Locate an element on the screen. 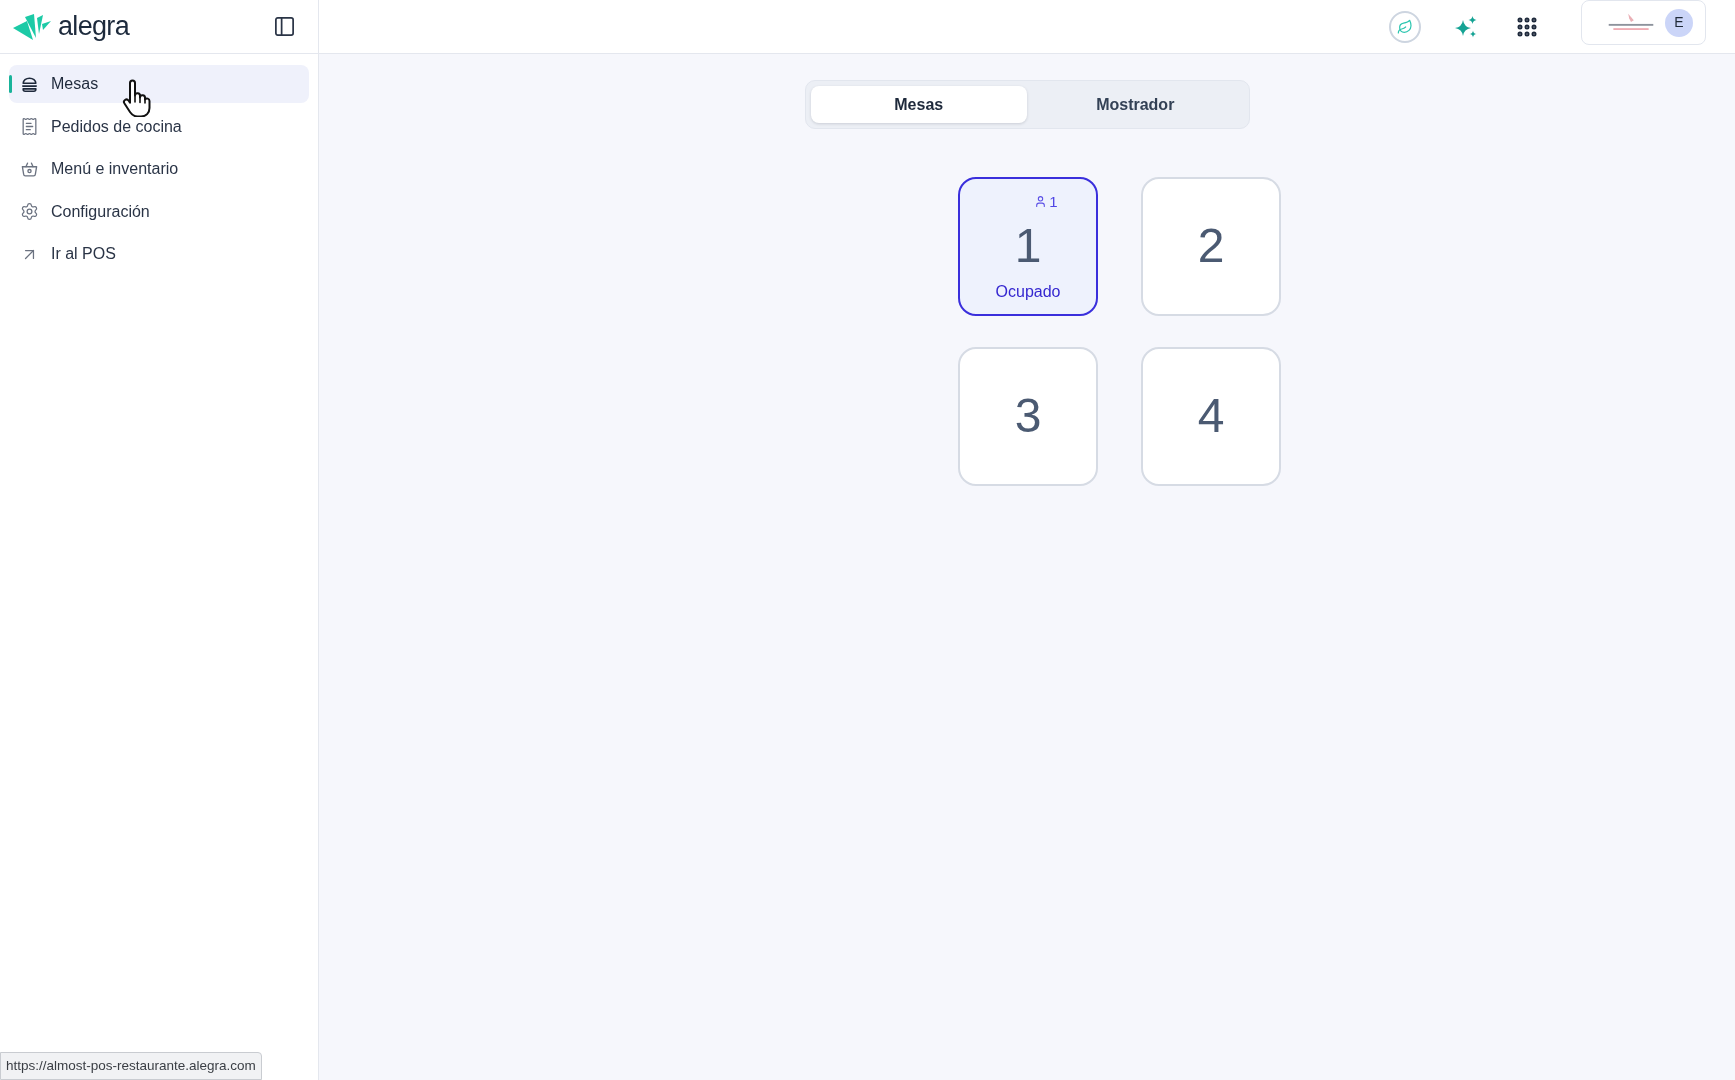 The width and height of the screenshot is (1735, 1080). status-bar-url: https://almost-pos-restaurante.alegra.com is located at coordinates (131, 1065).